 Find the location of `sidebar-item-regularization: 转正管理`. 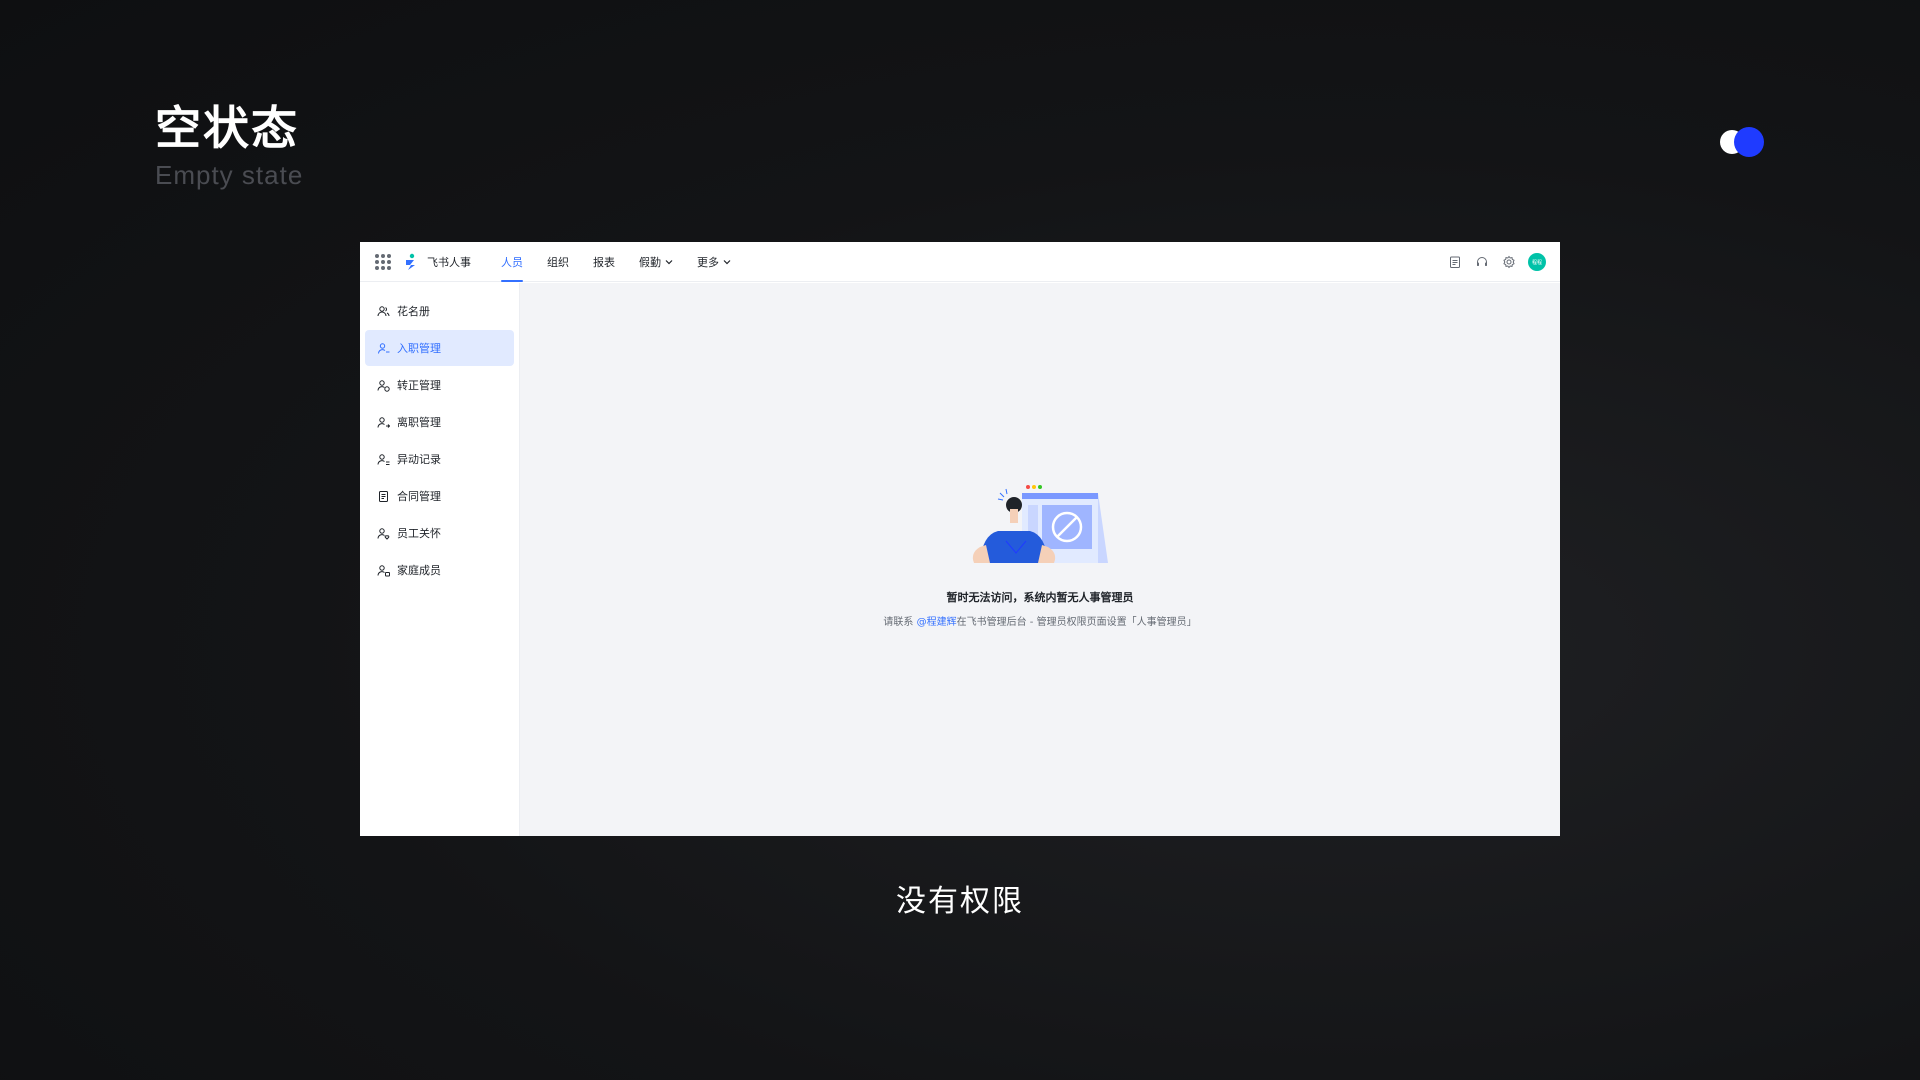

sidebar-item-regularization: 转正管理 is located at coordinates (439, 385).